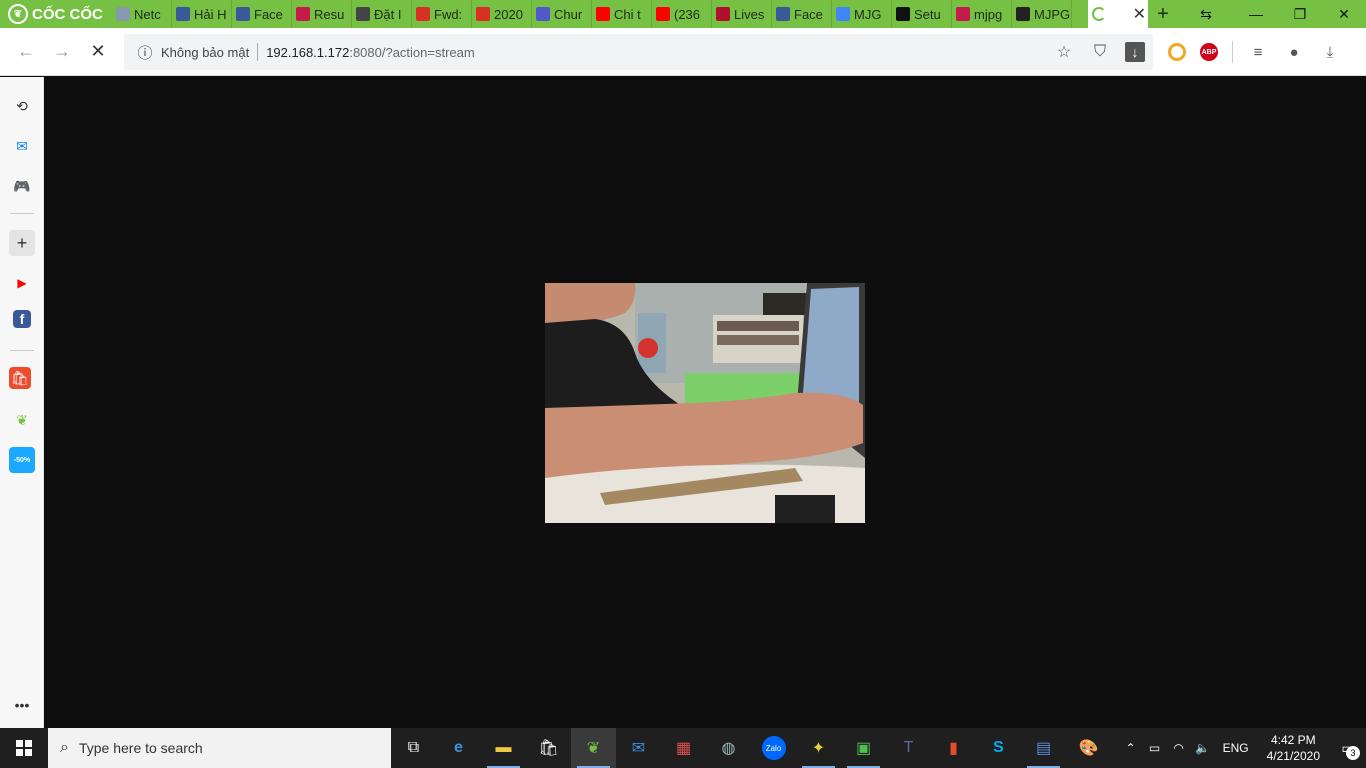  I want to click on globe-app-icon: ◍, so click(728, 748).